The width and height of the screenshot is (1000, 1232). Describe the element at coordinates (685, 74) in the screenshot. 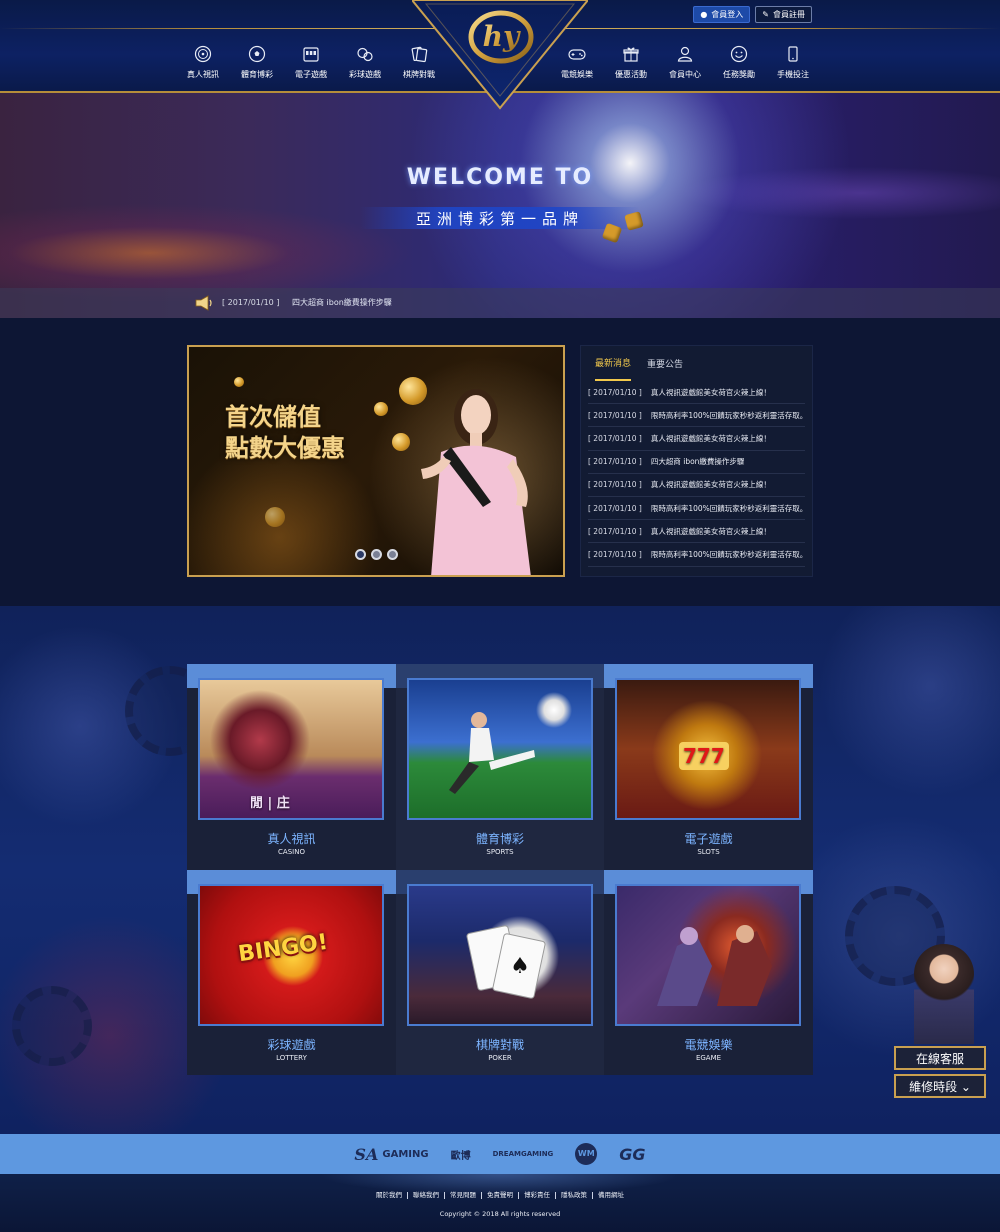

I see `nav-label: 會員中心` at that location.